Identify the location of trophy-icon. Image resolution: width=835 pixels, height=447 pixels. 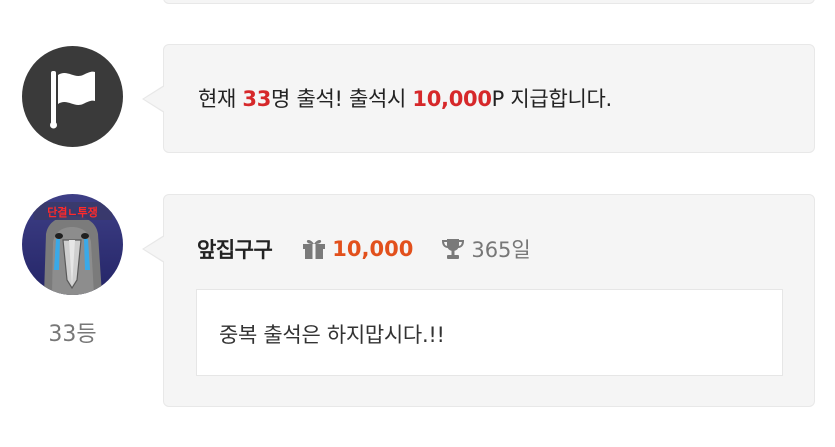
(453, 249).